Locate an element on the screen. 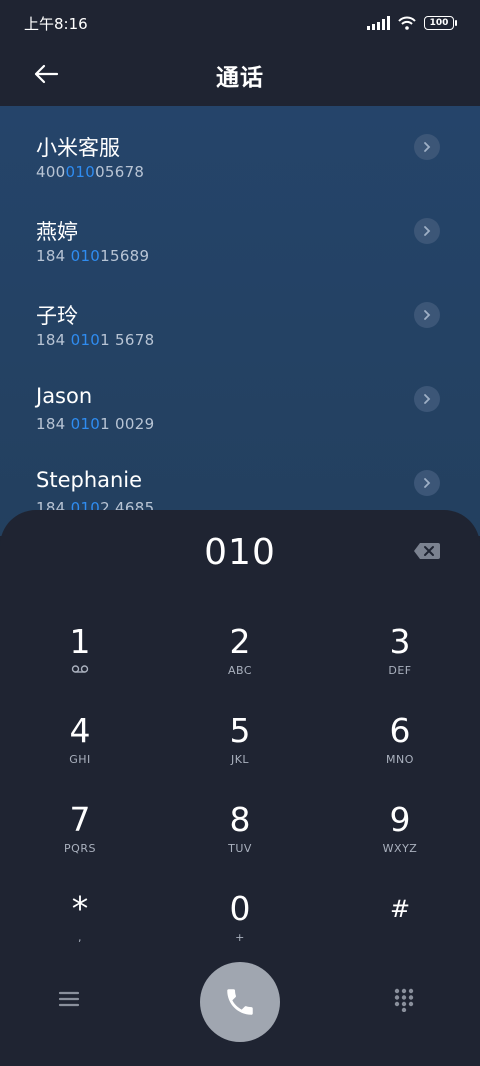 Image resolution: width=480 pixels, height=1066 pixels. key-digit: 1 is located at coordinates (80, 641).